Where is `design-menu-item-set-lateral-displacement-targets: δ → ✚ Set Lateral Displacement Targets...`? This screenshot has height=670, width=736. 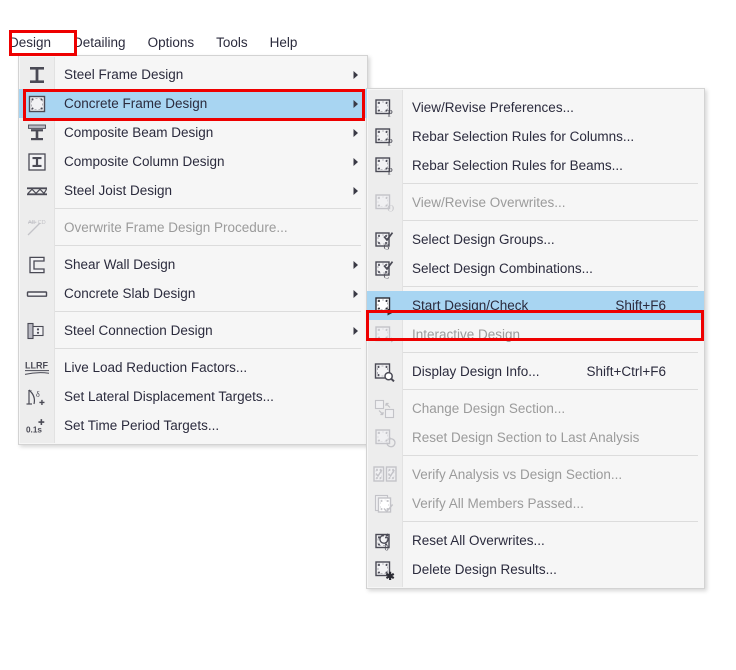
design-menu-item-set-lateral-displacement-targets: δ → ✚ Set Lateral Displacement Targets... is located at coordinates (193, 396).